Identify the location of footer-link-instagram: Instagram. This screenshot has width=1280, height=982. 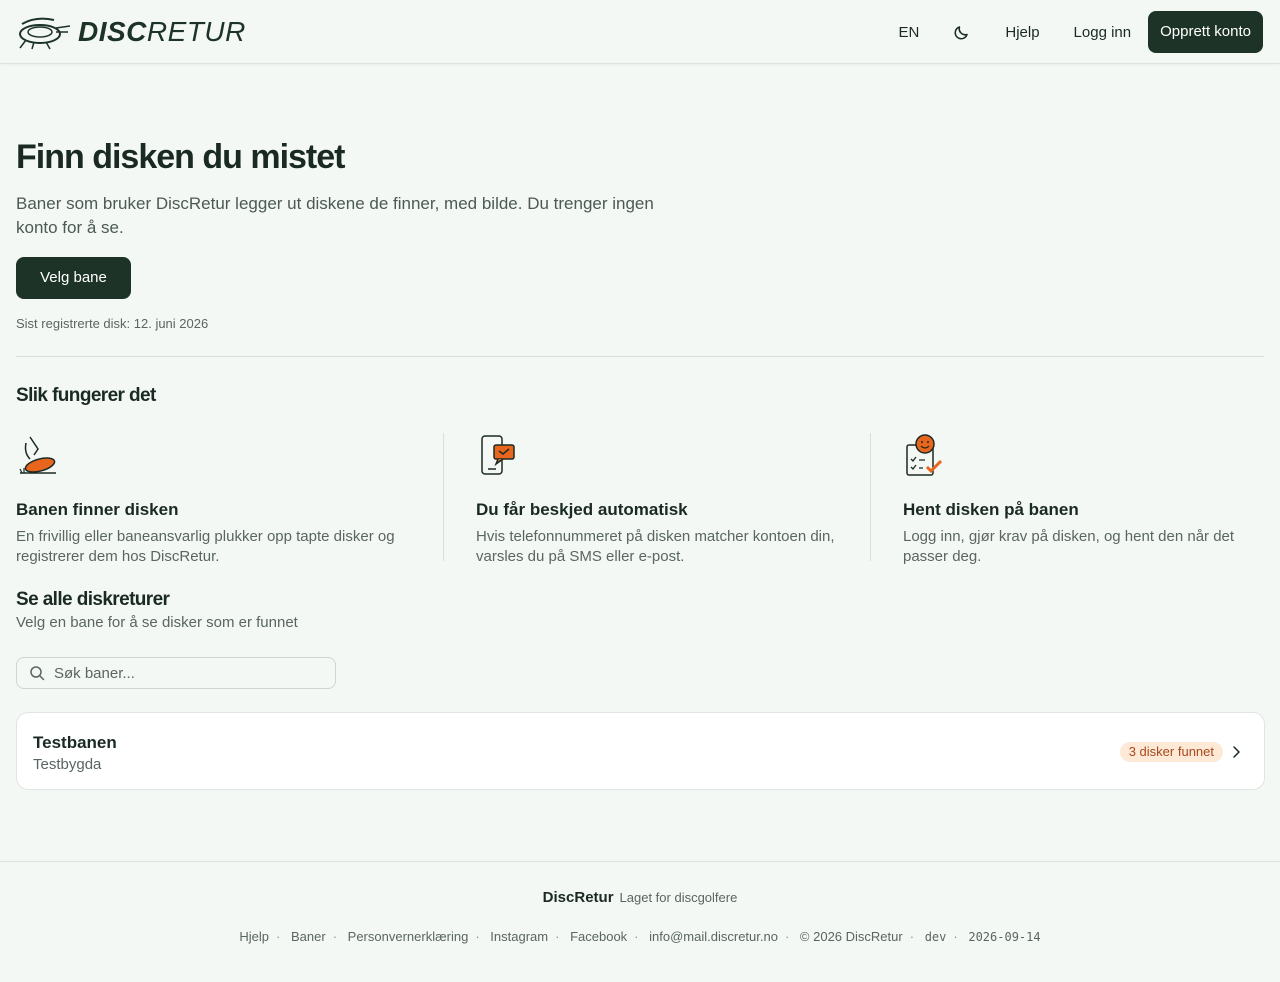
(519, 936).